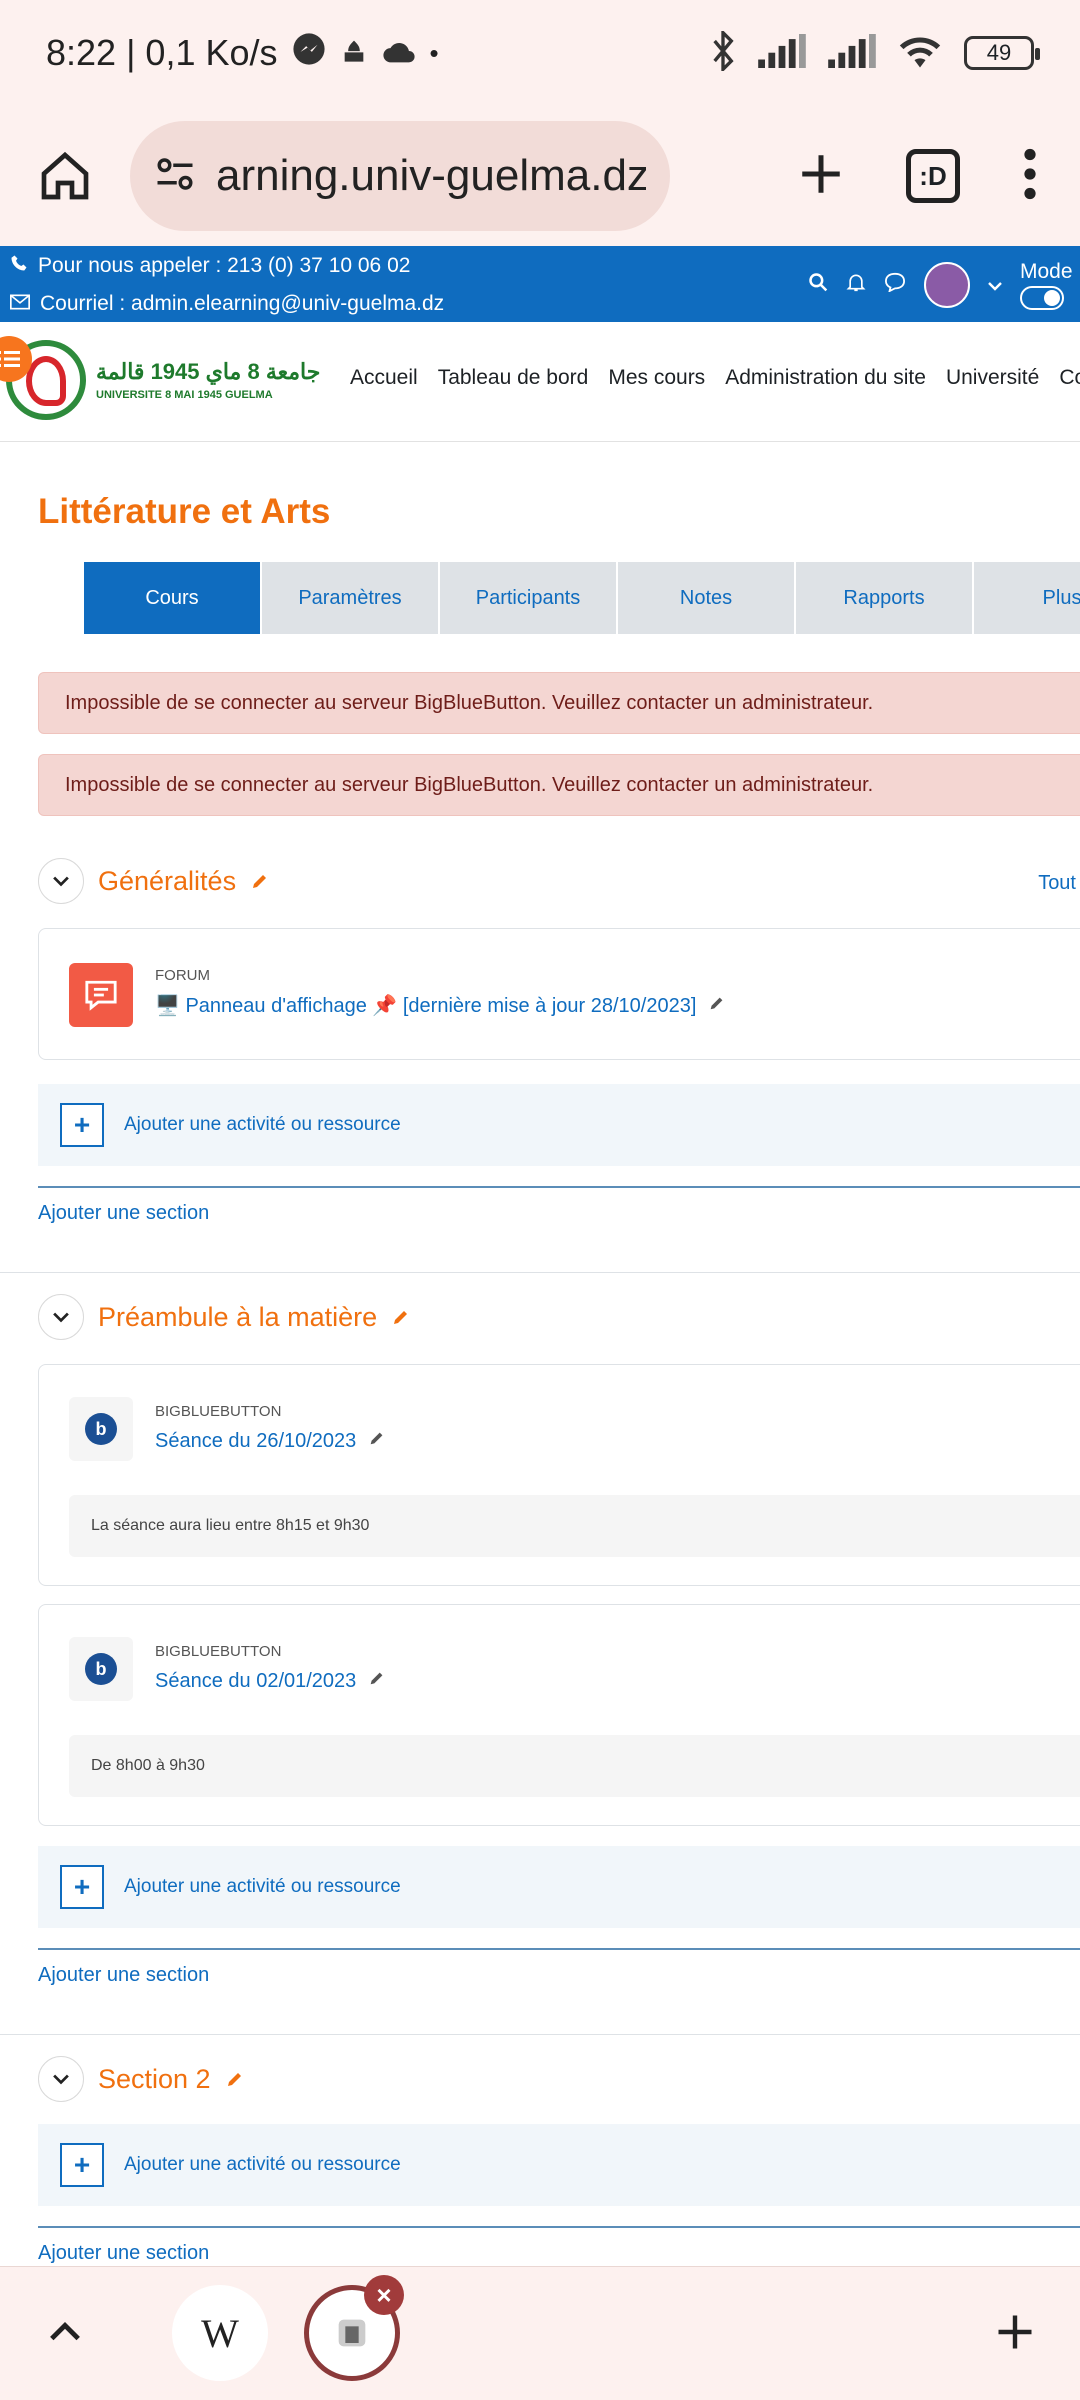 The image size is (1080, 2400). What do you see at coordinates (384, 378) in the screenshot?
I see `nav-home: Accueil` at bounding box center [384, 378].